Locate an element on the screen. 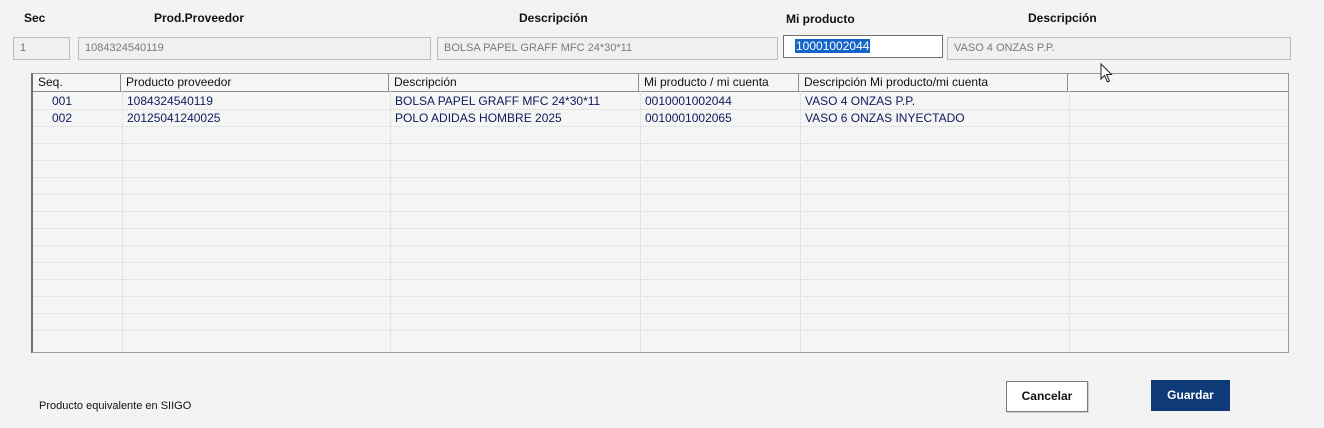 Image resolution: width=1324 pixels, height=428 pixels. cell-producto-proveedor: 20125041240025 is located at coordinates (174, 118).